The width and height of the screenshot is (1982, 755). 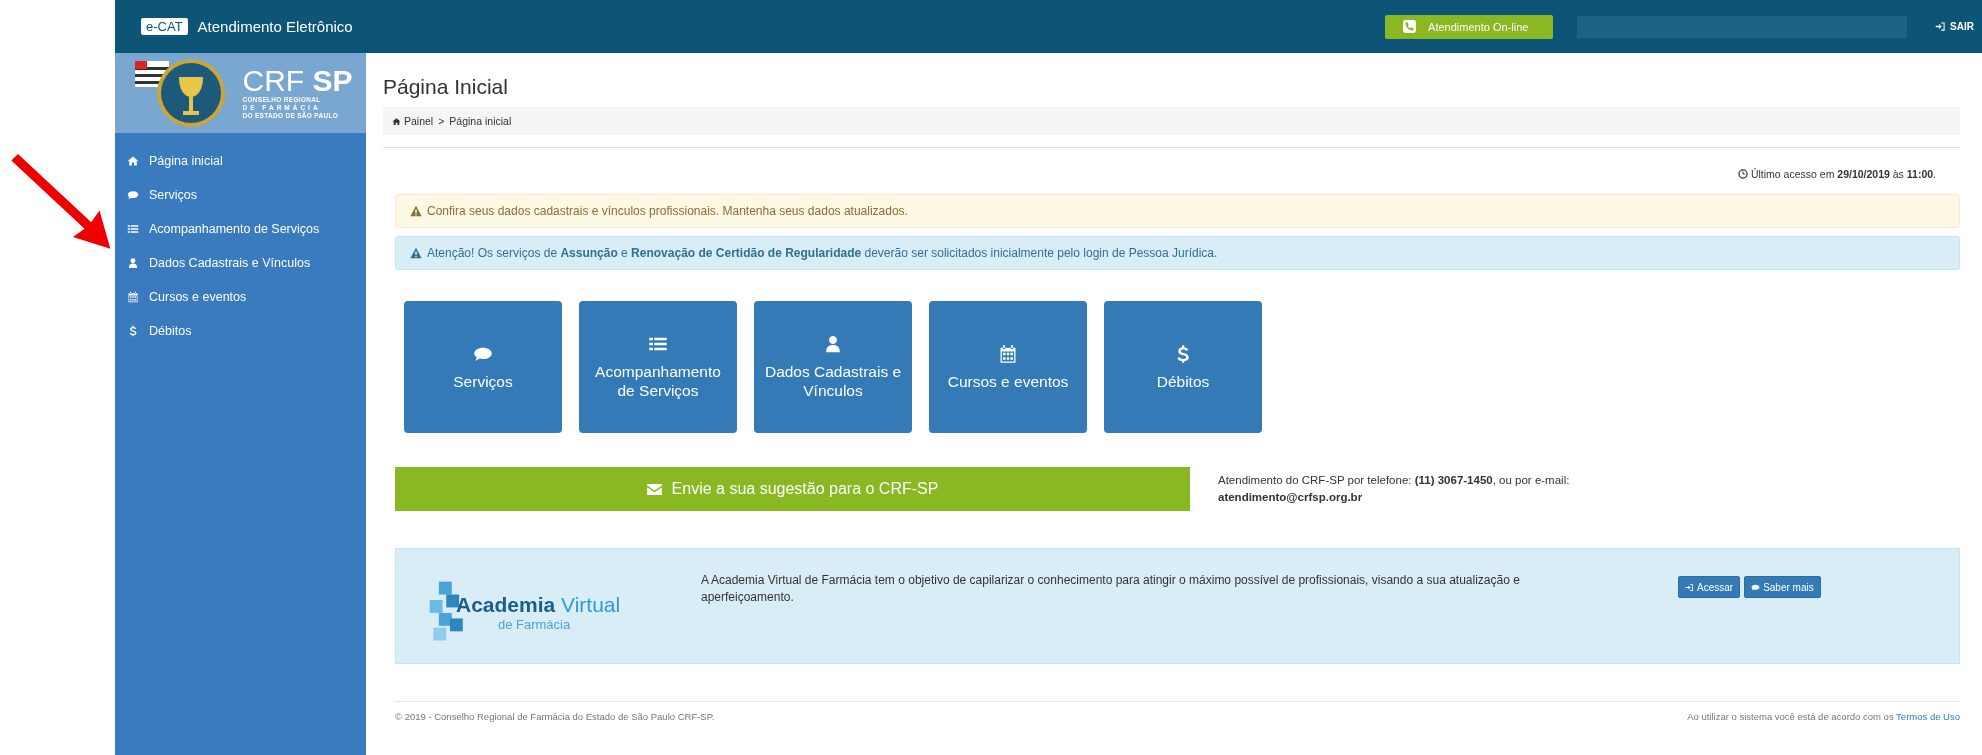 I want to click on alert-text: Atenção! Os serviços de Assunção e Renovação de Certidão de Regularidade deverão ser solicitados inicialmente pelo login de Pessoa Jurídica., so click(x=822, y=253).